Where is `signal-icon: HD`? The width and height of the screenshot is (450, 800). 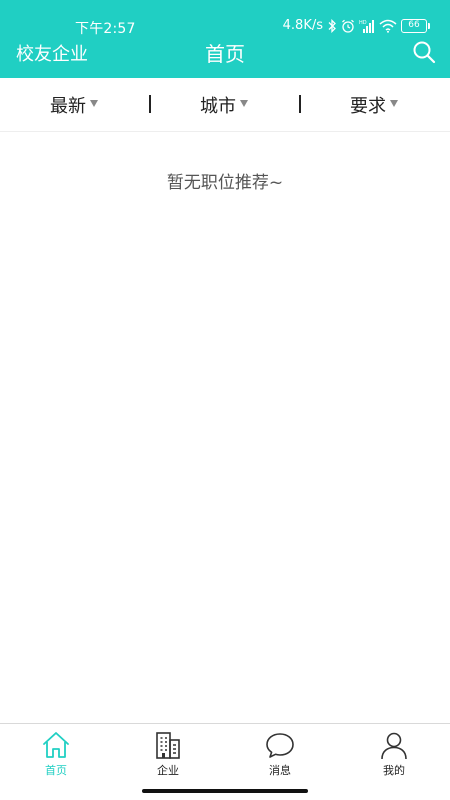 signal-icon: HD is located at coordinates (366, 26).